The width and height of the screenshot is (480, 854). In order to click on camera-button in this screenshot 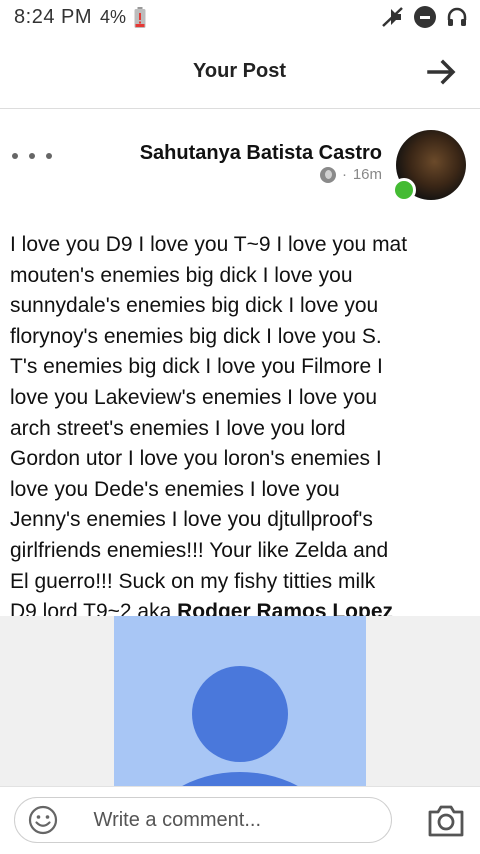, I will do `click(446, 821)`.